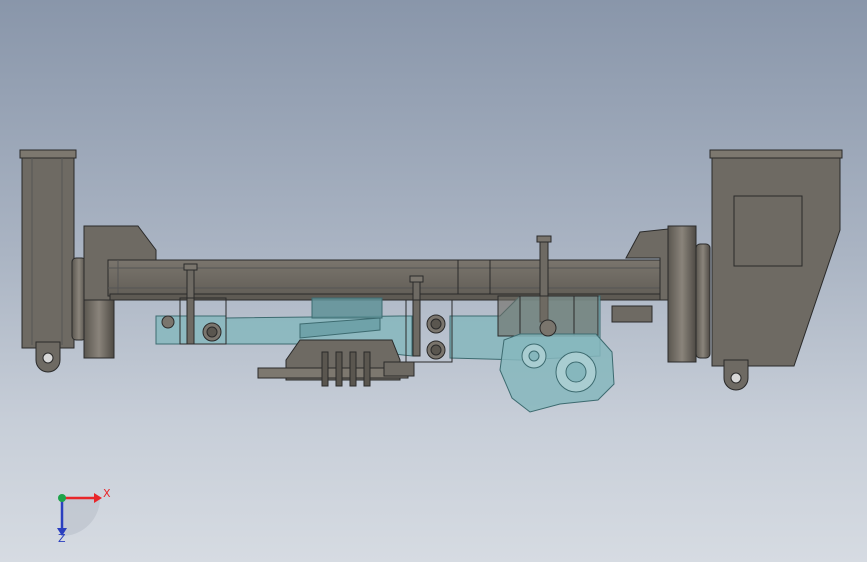 The width and height of the screenshot is (867, 562). What do you see at coordinates (107, 493) in the screenshot?
I see `x-axis-label: X` at bounding box center [107, 493].